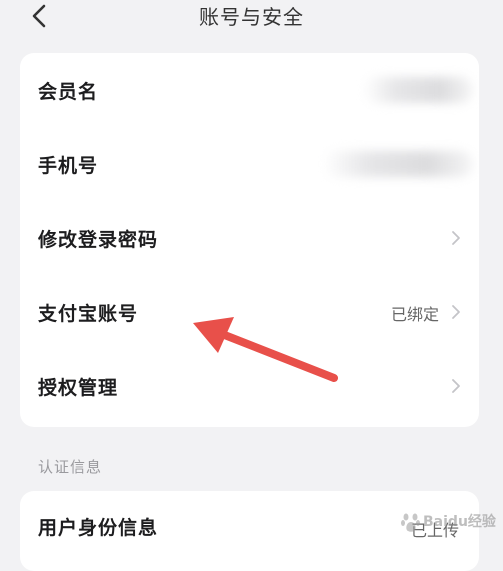 The image size is (503, 571). I want to click on phone-number-value-blurred, so click(398, 164).